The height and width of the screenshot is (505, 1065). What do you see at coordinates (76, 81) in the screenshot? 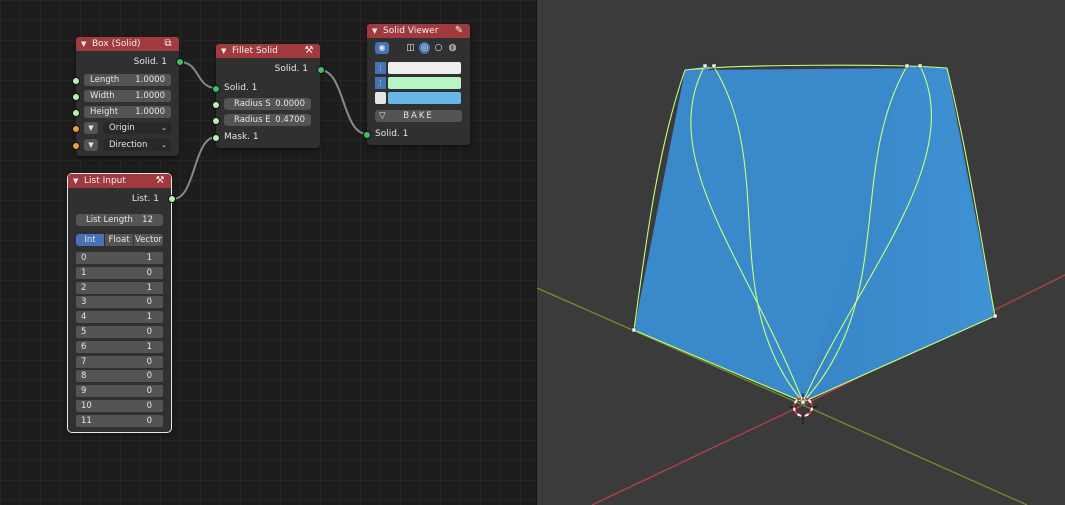
I see `length-socket` at bounding box center [76, 81].